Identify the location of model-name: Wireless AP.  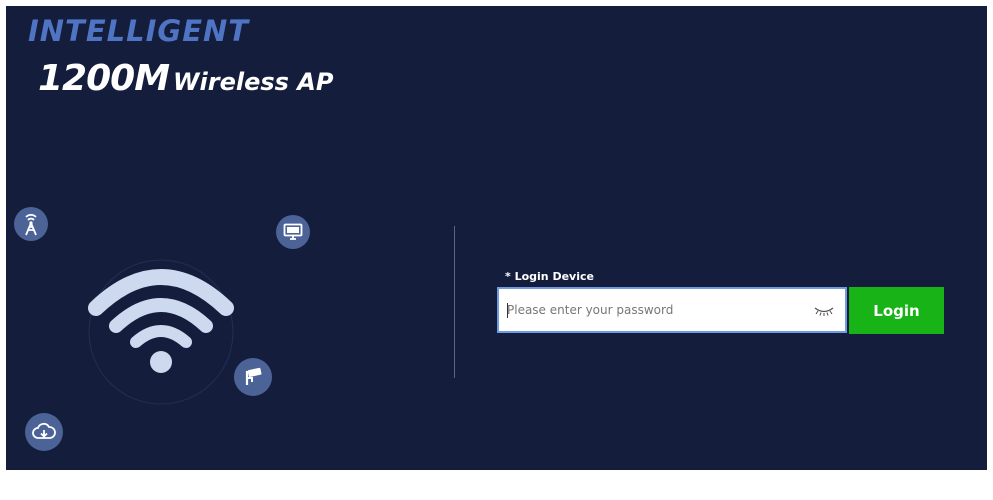
(253, 82).